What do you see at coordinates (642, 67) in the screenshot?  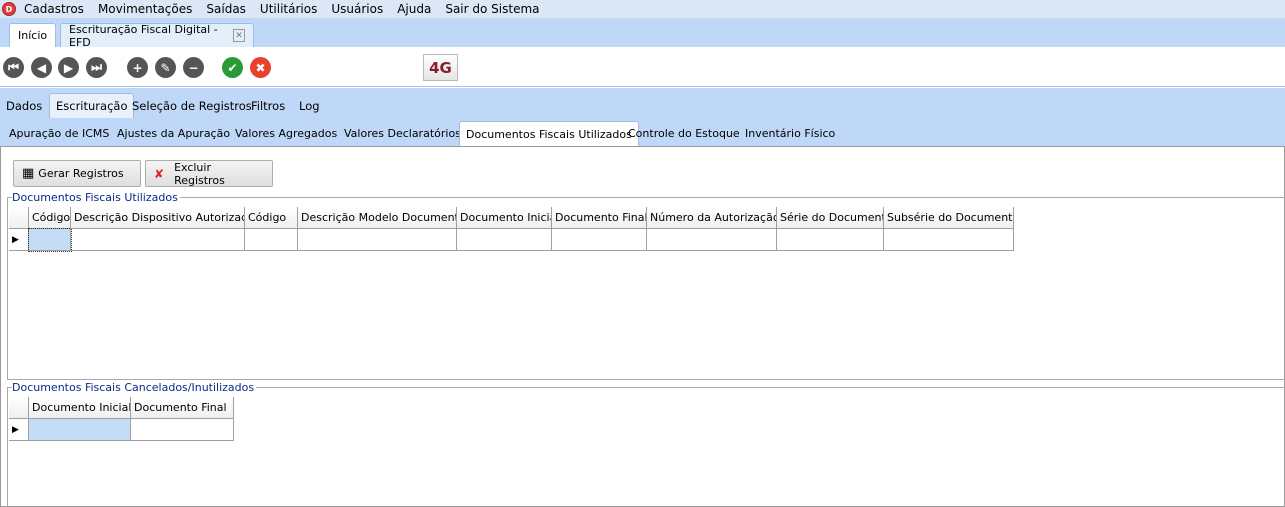 I see `toolbar: ⏮ ◀ ▶ ⏭ + ✎ − ✔ ✖ 4G` at bounding box center [642, 67].